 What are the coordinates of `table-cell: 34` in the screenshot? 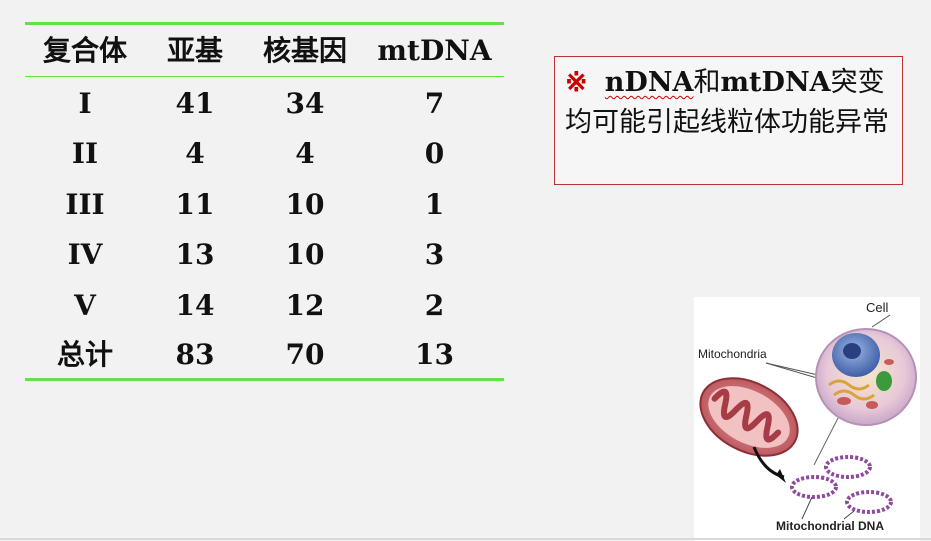 It's located at (305, 103).